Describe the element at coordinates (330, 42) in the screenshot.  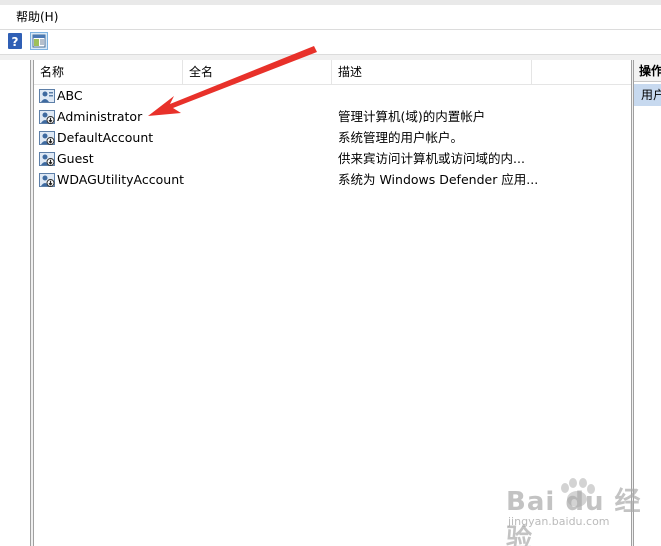
I see `toolbar: ?` at that location.